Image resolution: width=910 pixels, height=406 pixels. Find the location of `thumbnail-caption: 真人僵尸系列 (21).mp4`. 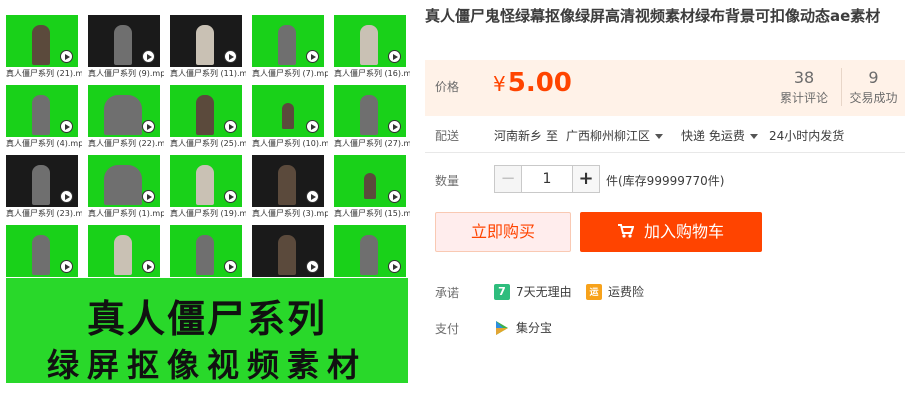

thumbnail-caption: 真人僵尸系列 (21).mp4 is located at coordinates (44, 73).